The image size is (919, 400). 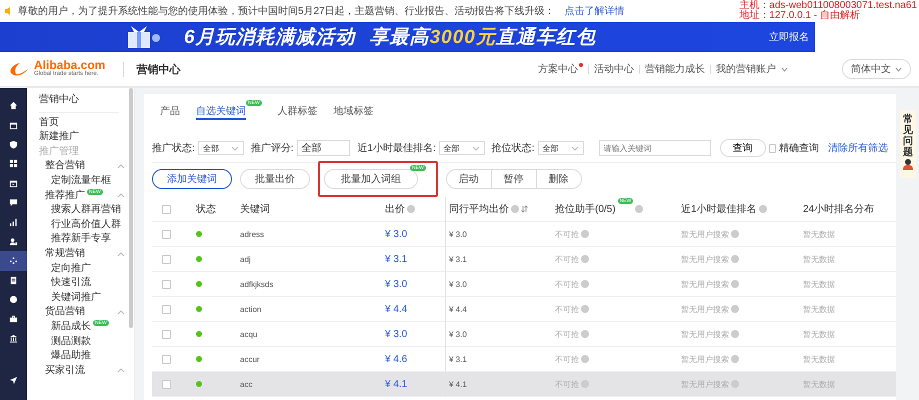 What do you see at coordinates (524, 209) in the screenshot?
I see `sort-icon` at bounding box center [524, 209].